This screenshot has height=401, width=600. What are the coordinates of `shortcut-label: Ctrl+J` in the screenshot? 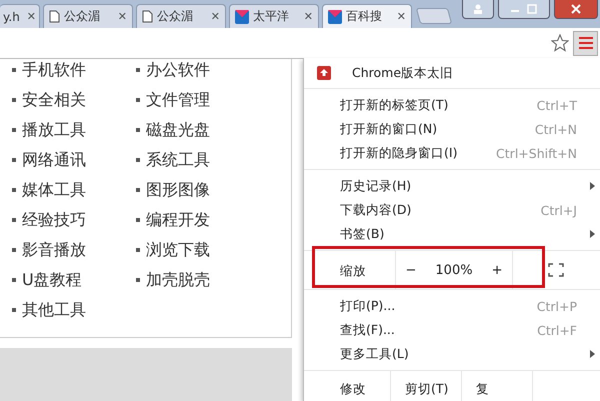 It's located at (558, 210).